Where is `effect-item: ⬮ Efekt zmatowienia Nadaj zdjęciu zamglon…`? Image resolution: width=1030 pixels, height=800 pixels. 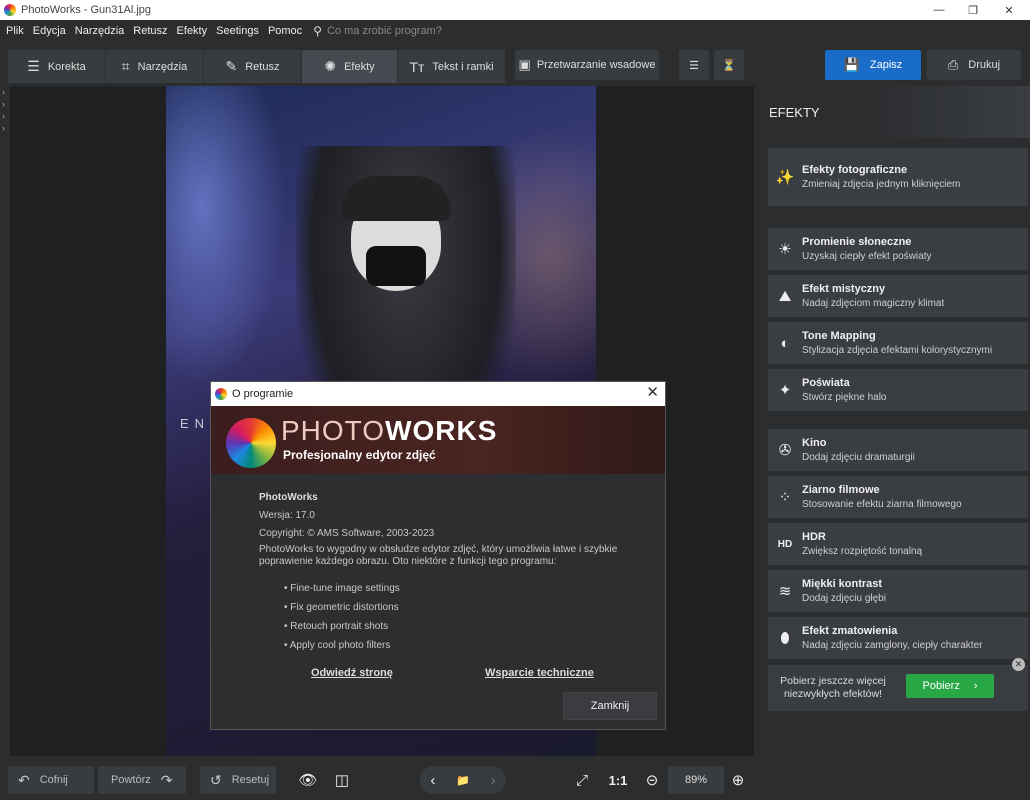
effect-item: ⬮ Efekt zmatowienia Nadaj zdjęciu zamglon… is located at coordinates (898, 638).